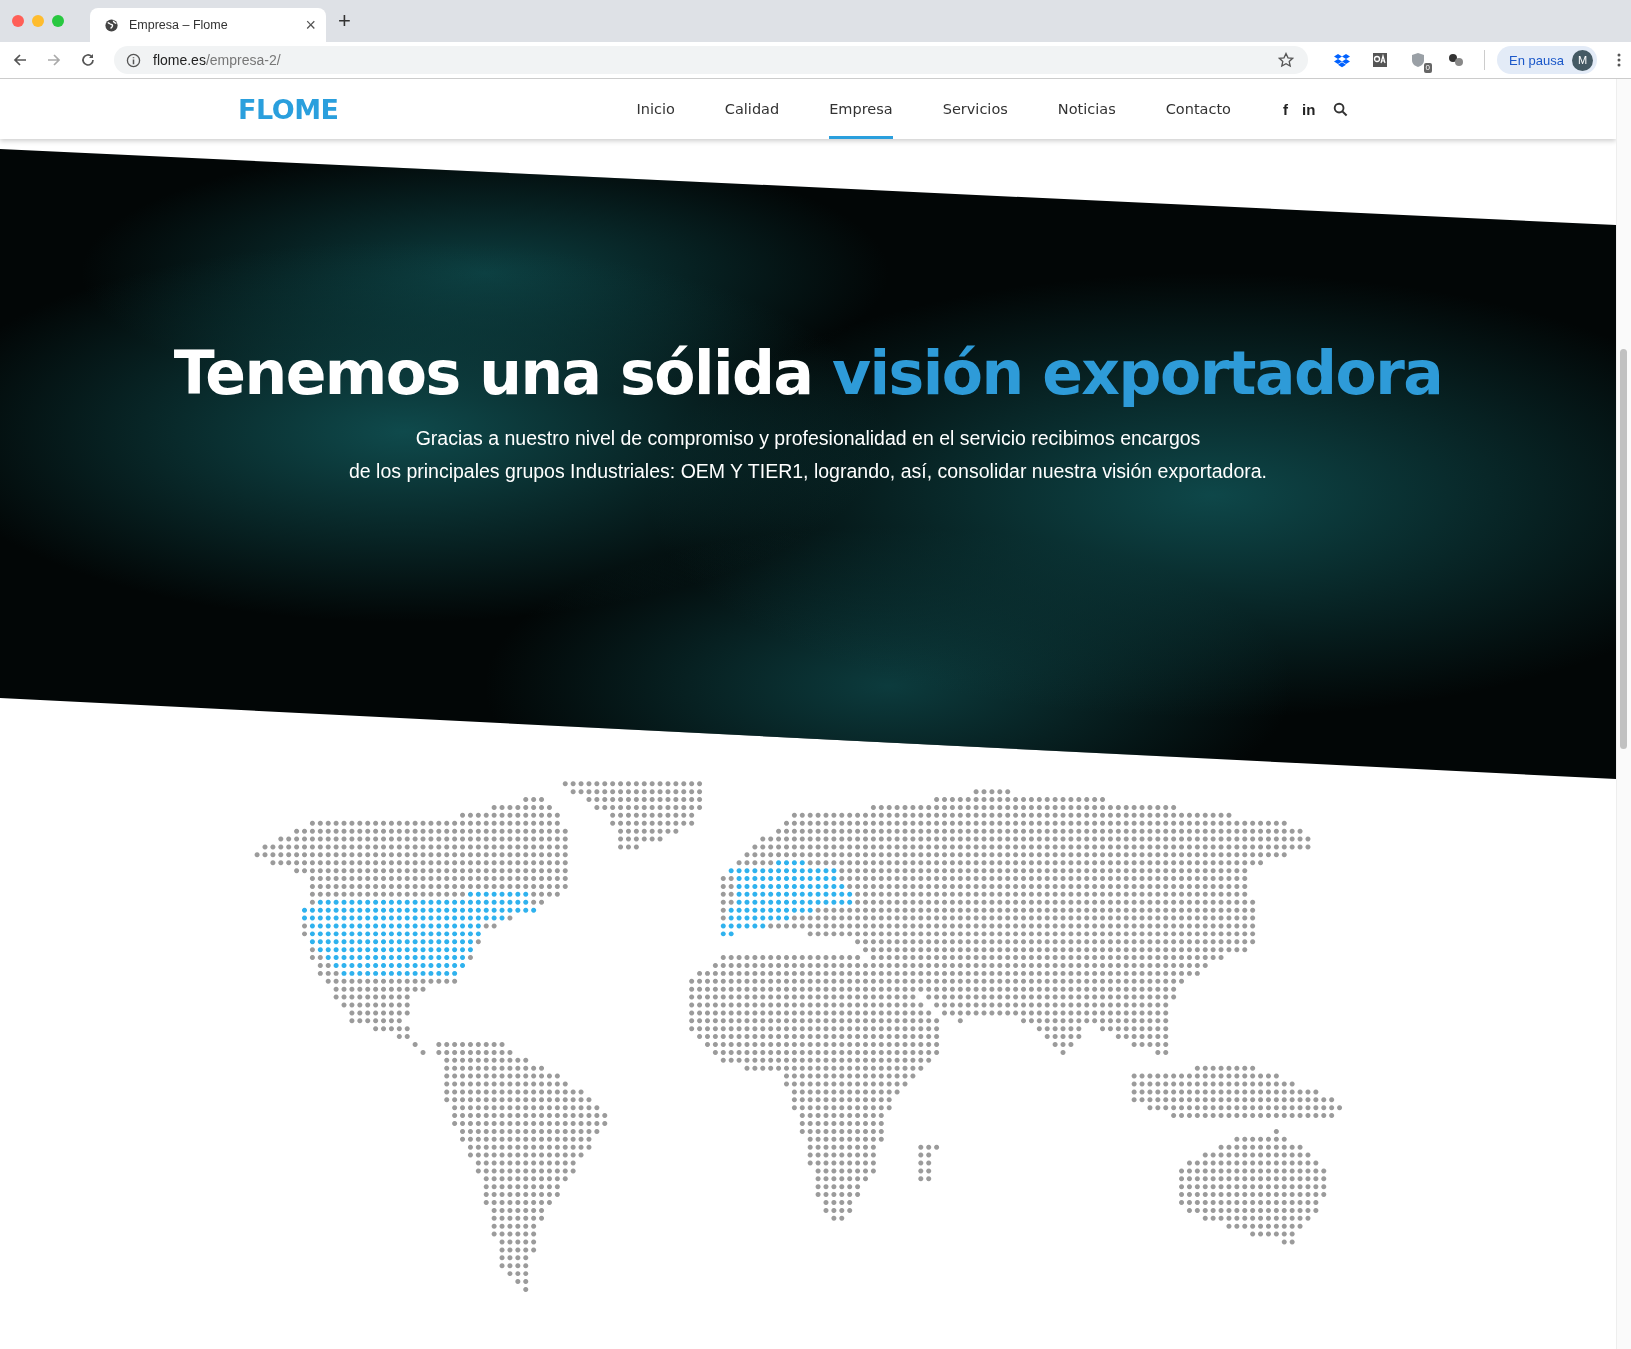 The height and width of the screenshot is (1349, 1631). I want to click on browser-tab: Empresa – Flome ×, so click(208, 25).